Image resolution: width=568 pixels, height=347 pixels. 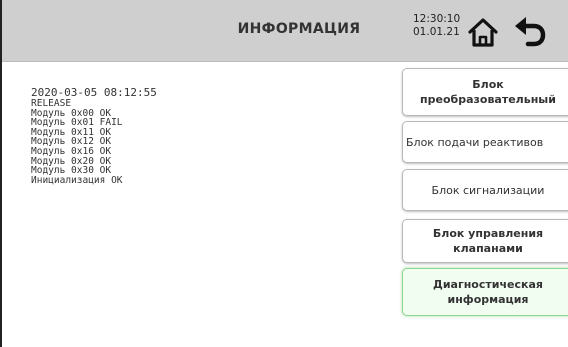 I want to click on button-label-line2: клапанами, so click(x=488, y=248).